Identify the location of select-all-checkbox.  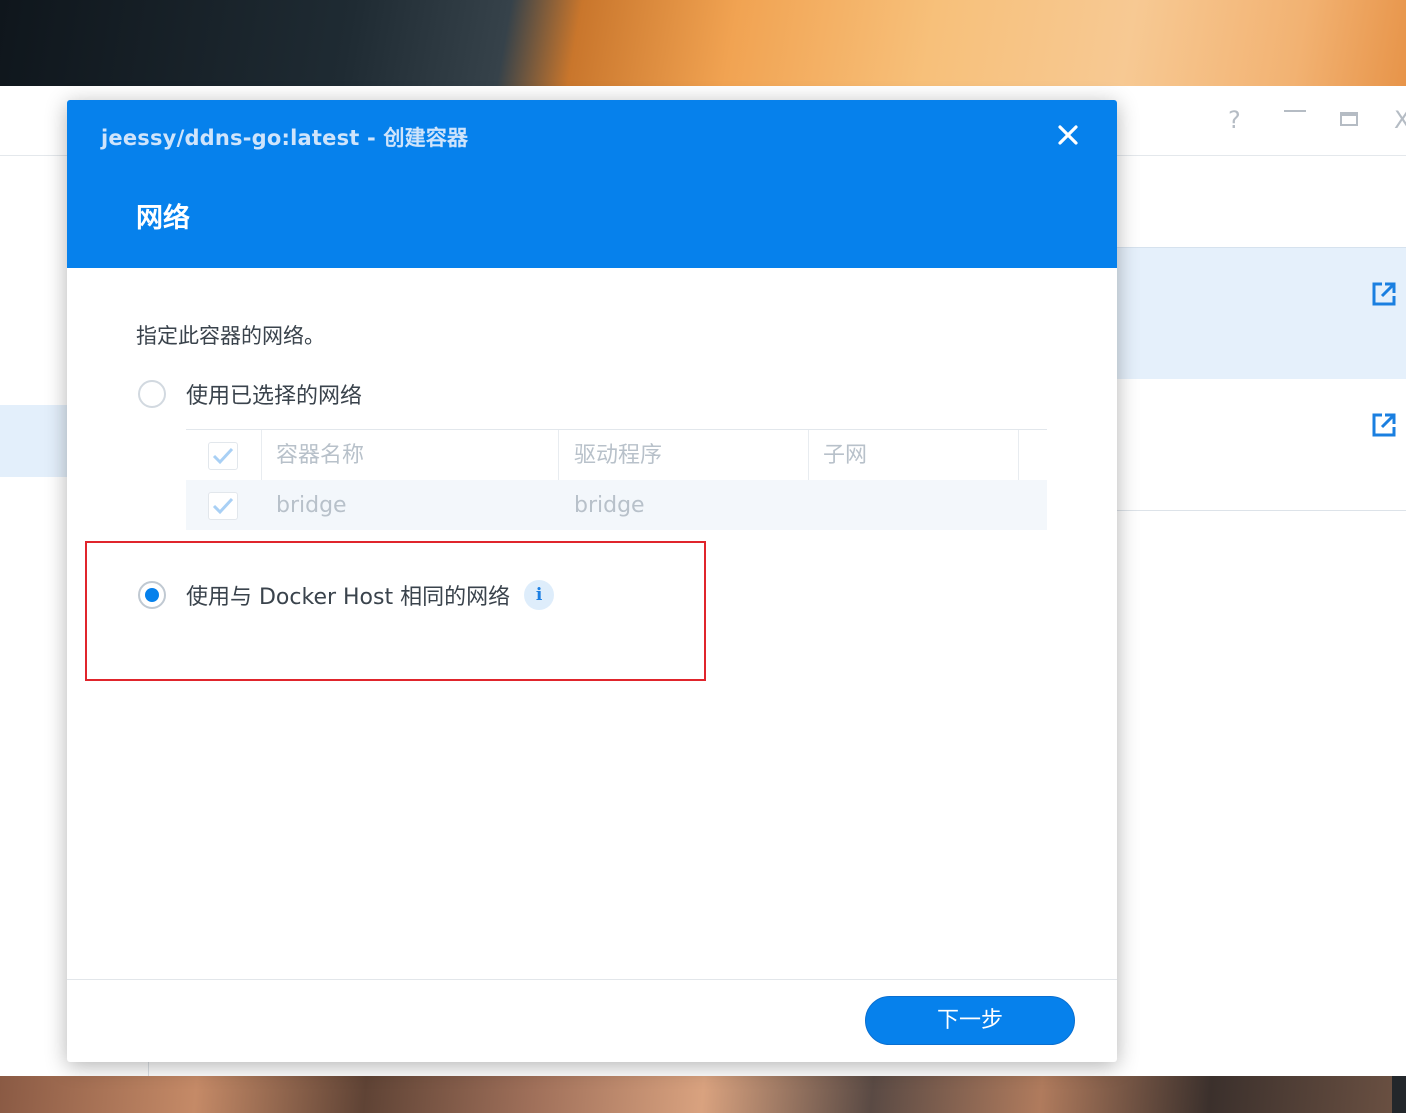
(223, 456).